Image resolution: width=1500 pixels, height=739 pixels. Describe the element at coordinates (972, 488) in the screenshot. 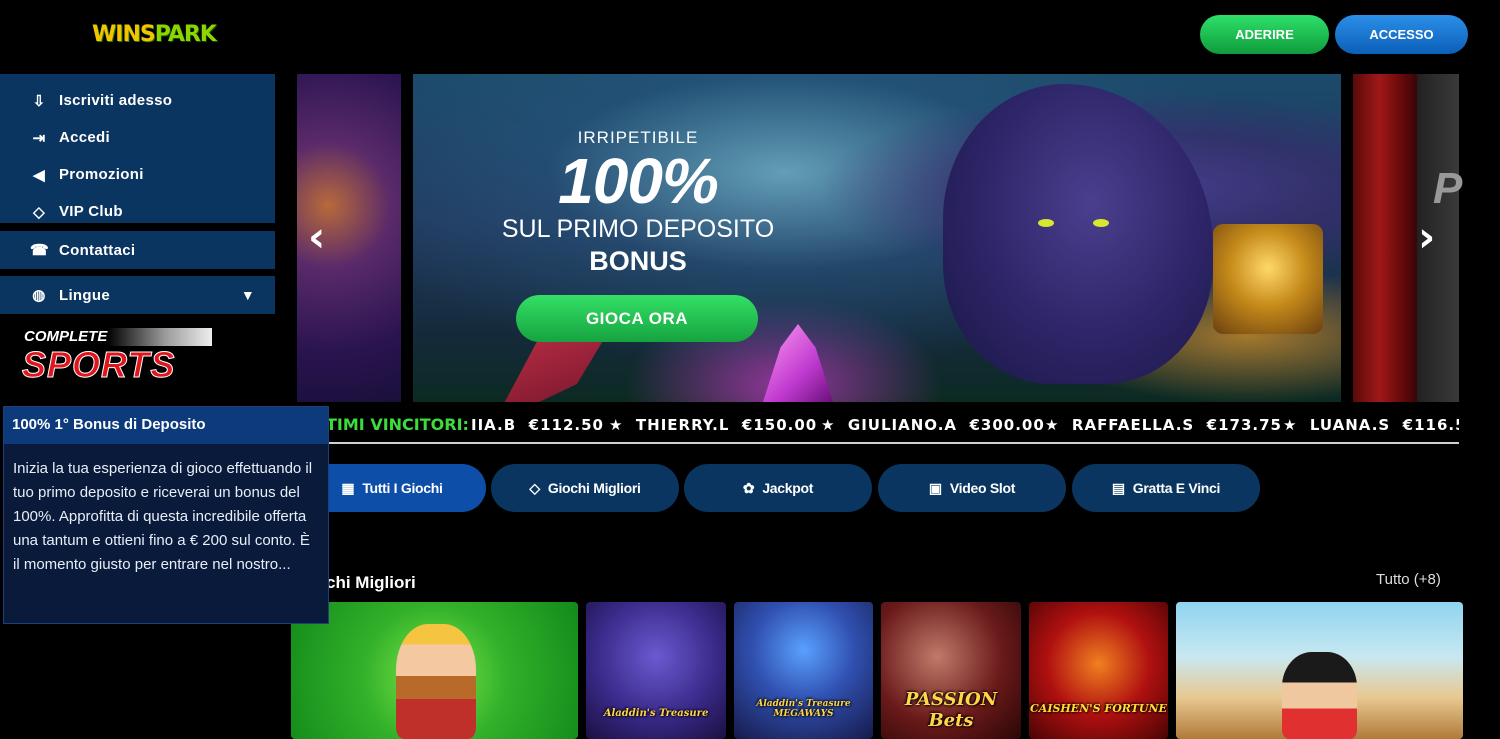

I see `tab-video-slot: ▣ Video Slot` at that location.